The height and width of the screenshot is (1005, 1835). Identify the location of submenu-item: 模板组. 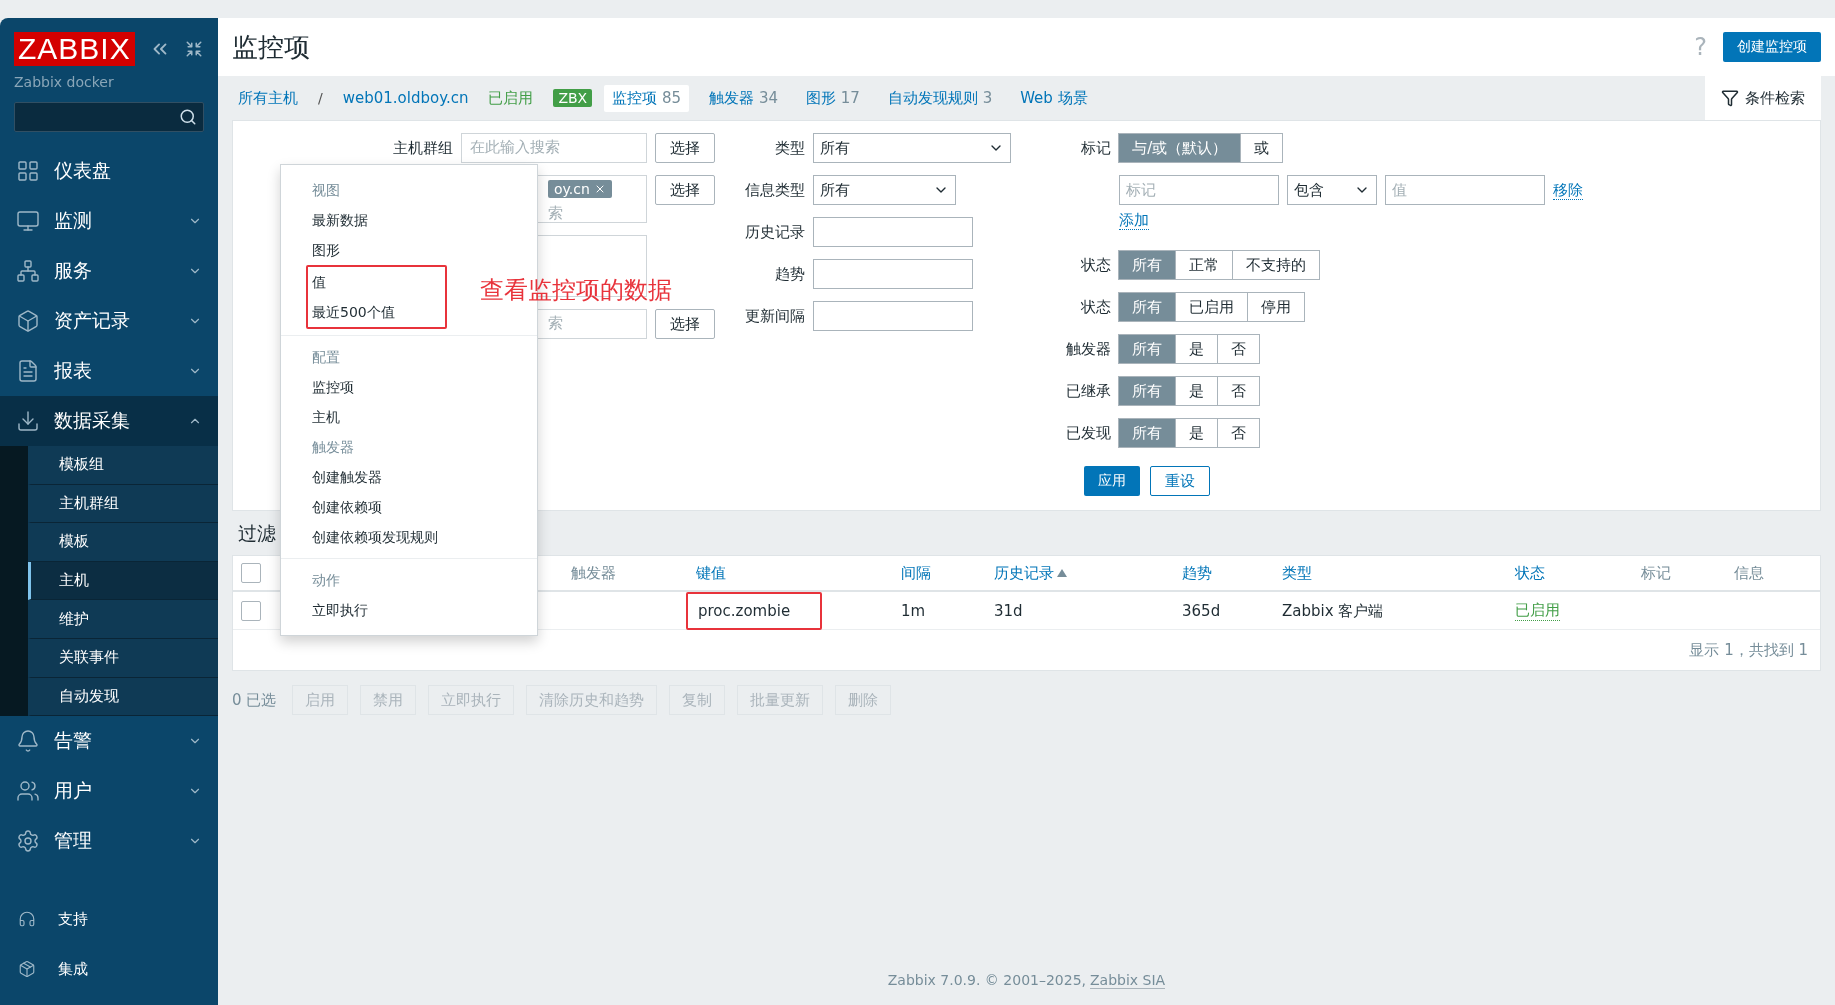
(123, 465).